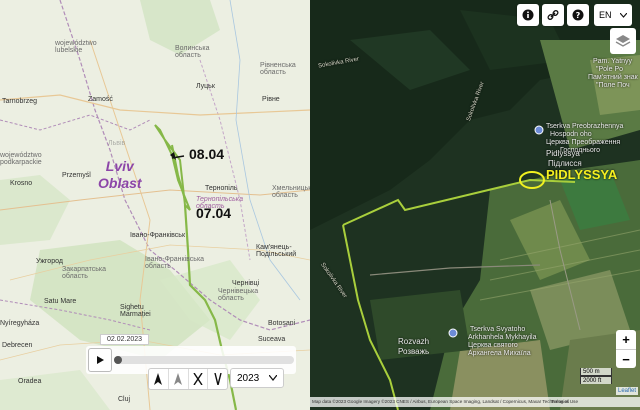 The width and height of the screenshot is (640, 410). What do you see at coordinates (499, 353) in the screenshot?
I see `label-church-bottom-4: Архангела Михаїла` at bounding box center [499, 353].